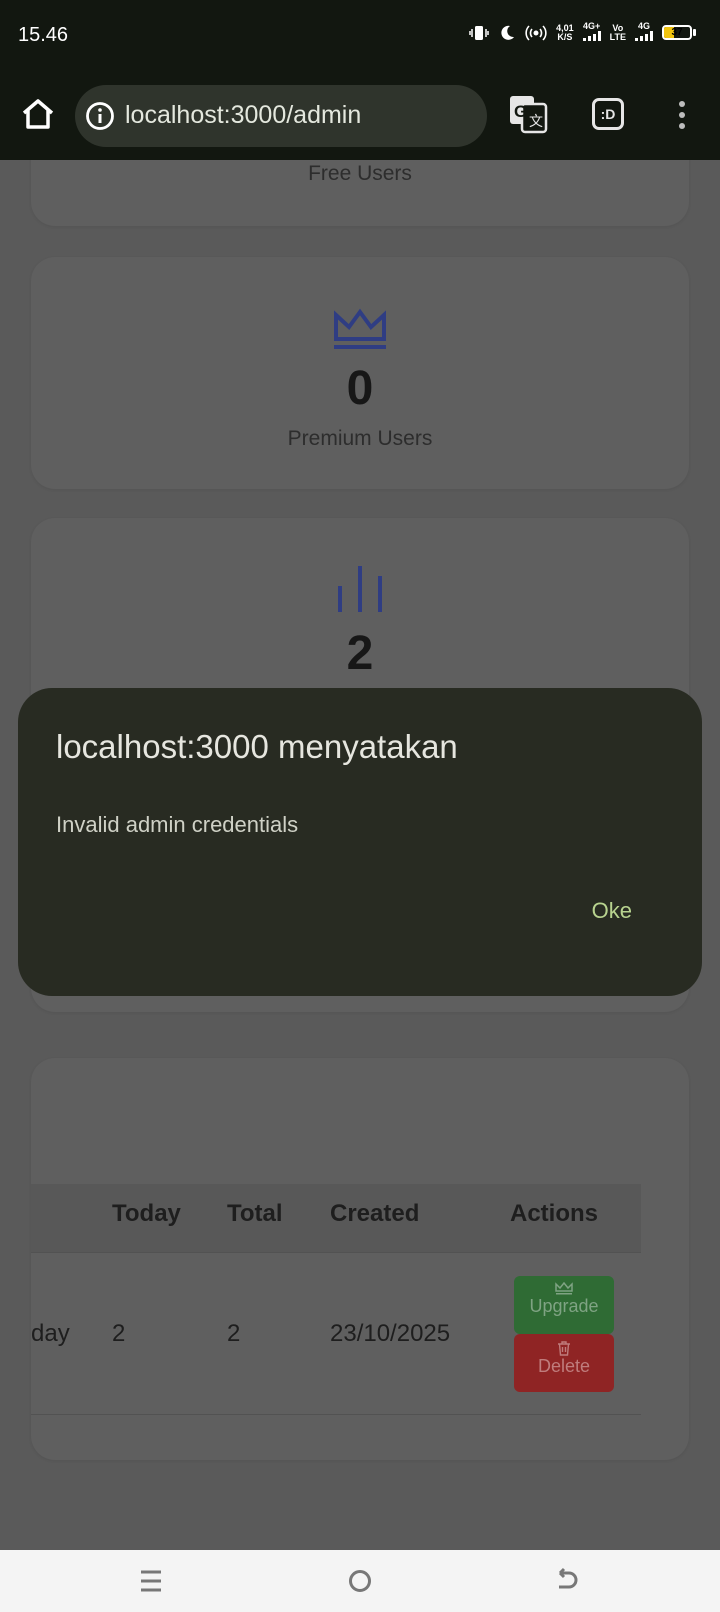 The height and width of the screenshot is (1612, 720). I want to click on upgrade-label: Upgrade, so click(564, 1306).